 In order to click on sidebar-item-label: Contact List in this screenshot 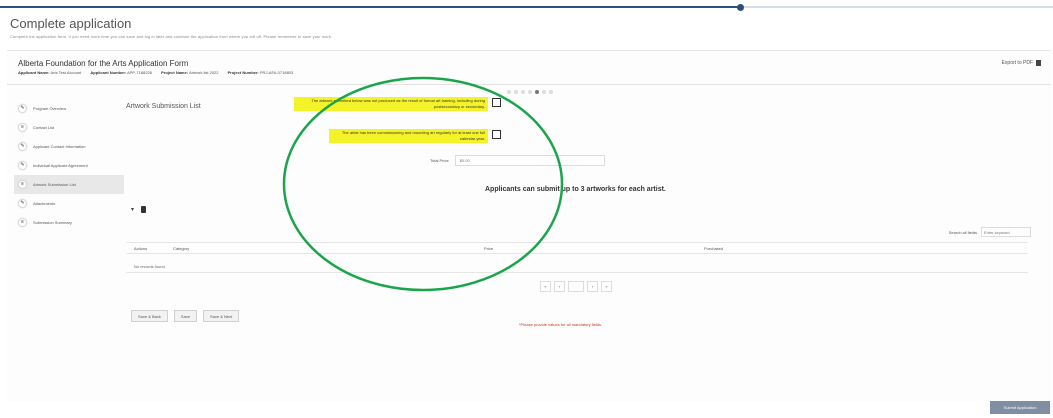, I will do `click(44, 127)`.